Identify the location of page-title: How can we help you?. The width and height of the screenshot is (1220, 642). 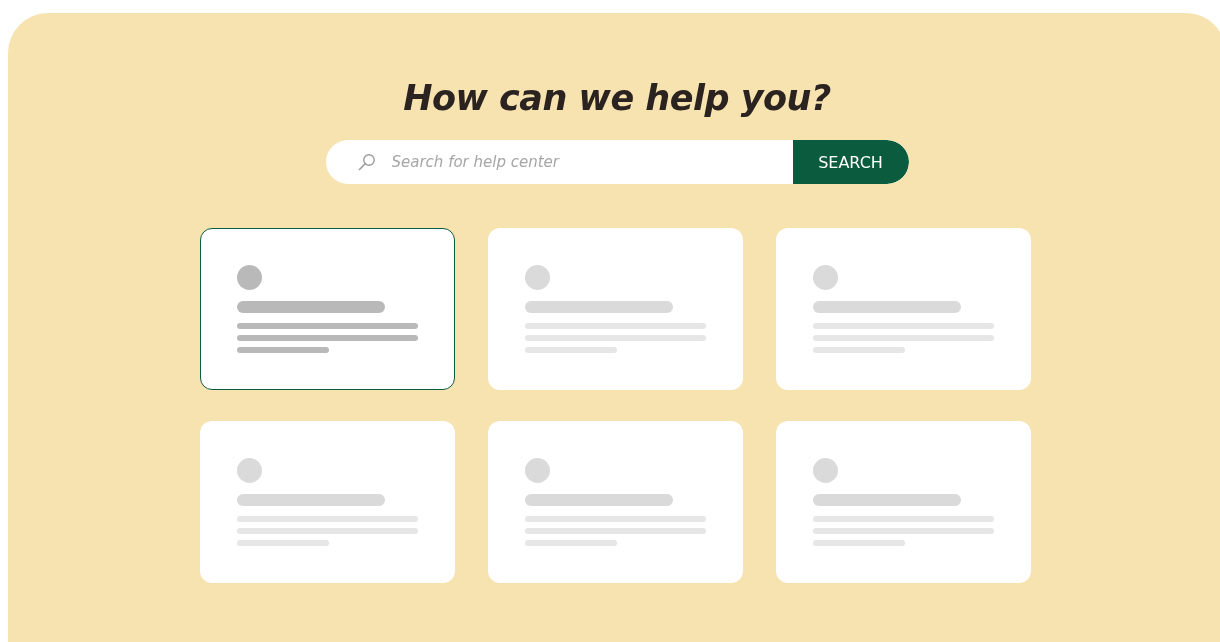
(617, 98).